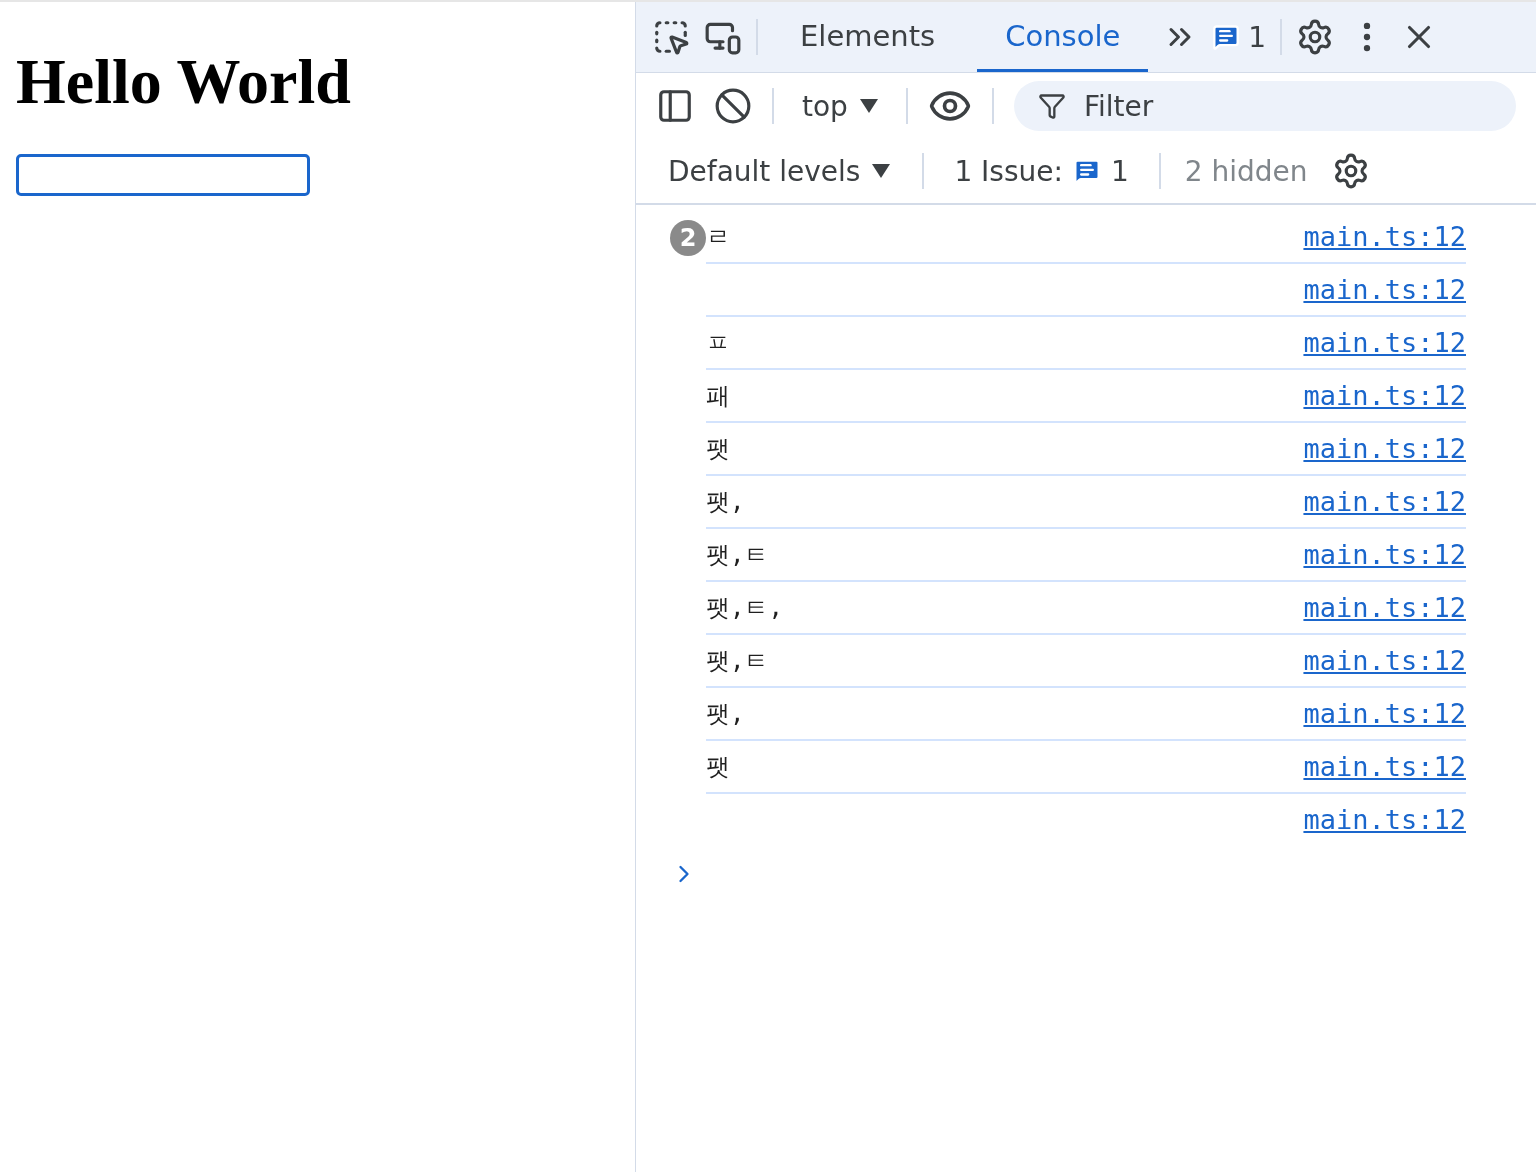 The height and width of the screenshot is (1172, 1536). Describe the element at coordinates (733, 106) in the screenshot. I see `clear-icon` at that location.